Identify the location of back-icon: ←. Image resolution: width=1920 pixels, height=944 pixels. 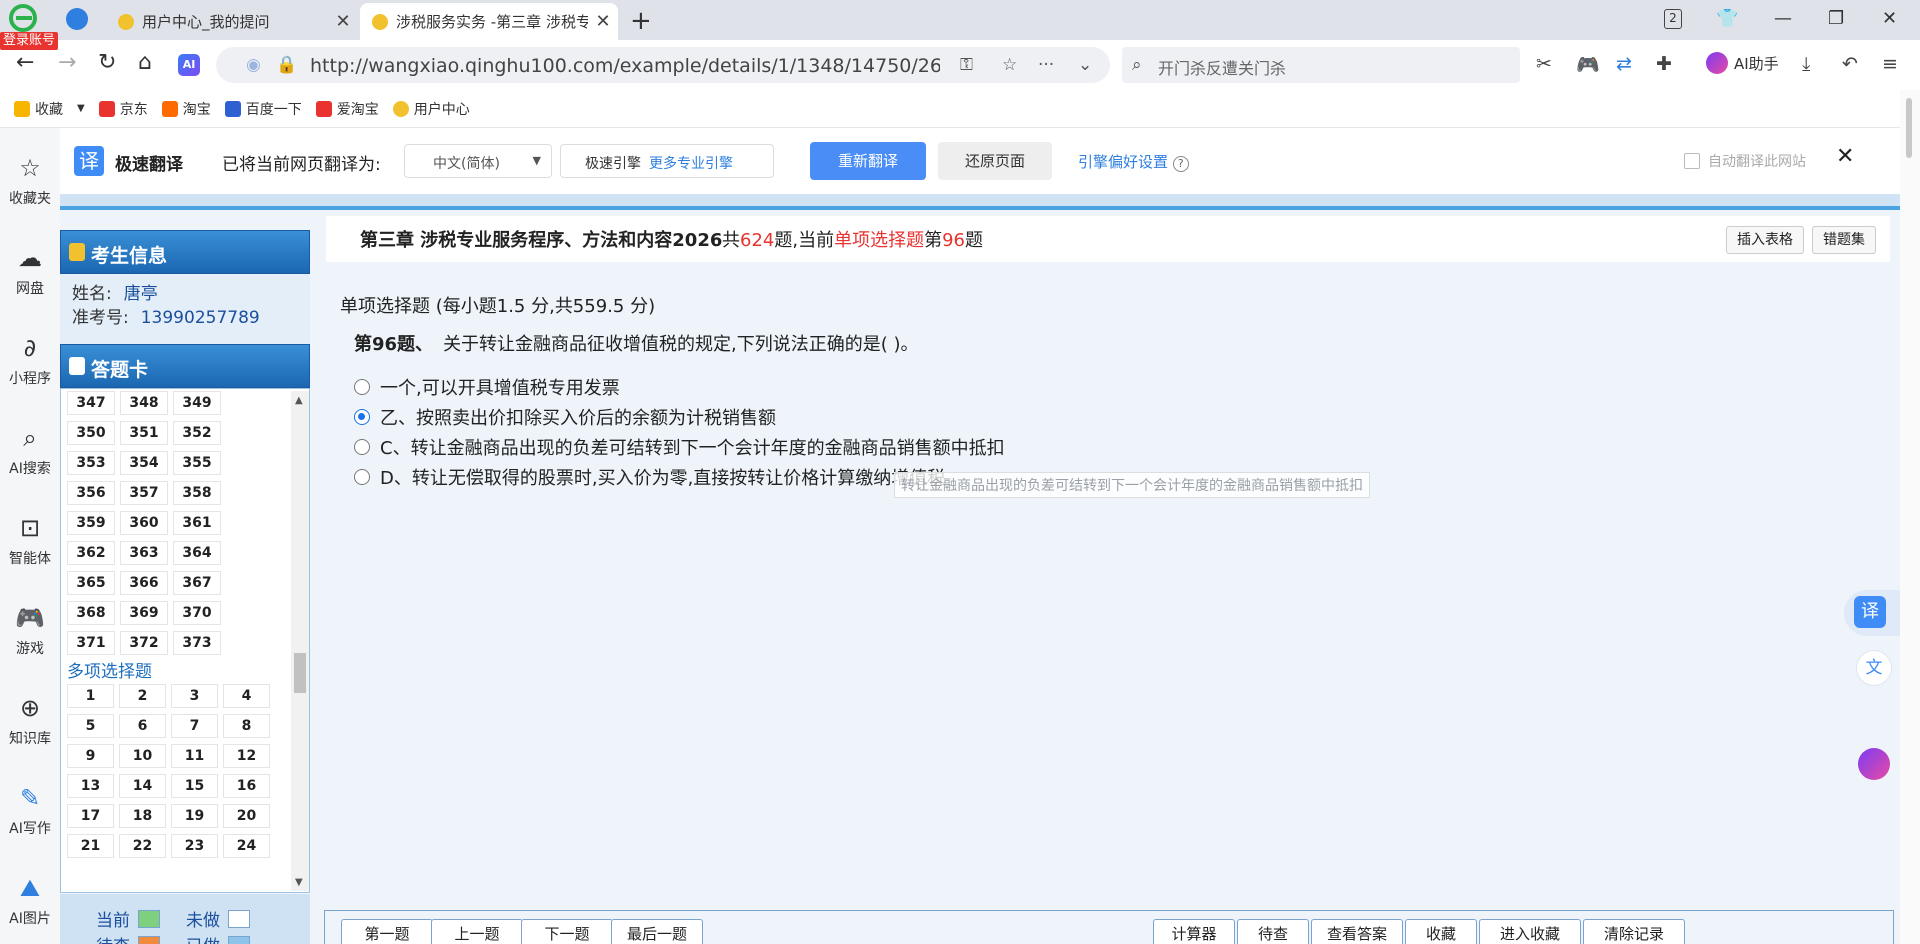
(25, 62).